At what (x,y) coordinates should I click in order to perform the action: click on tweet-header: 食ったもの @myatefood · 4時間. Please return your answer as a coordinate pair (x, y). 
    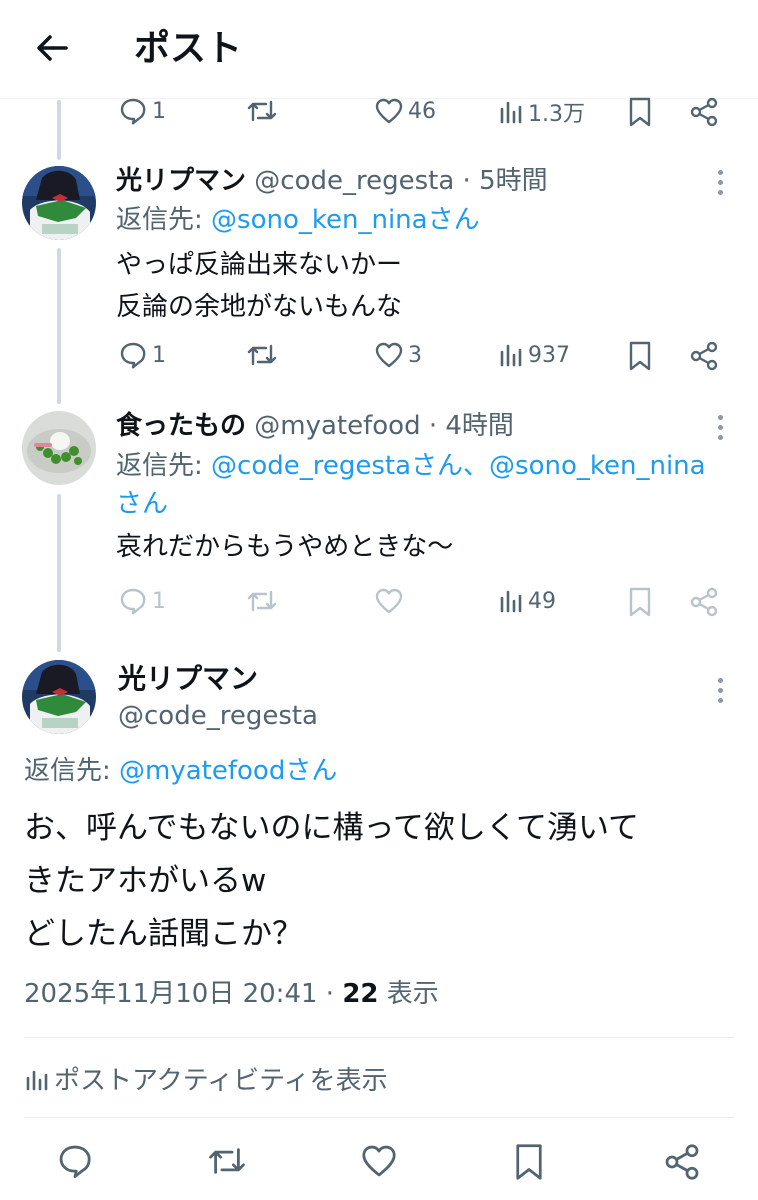
    Looking at the image, I should click on (315, 426).